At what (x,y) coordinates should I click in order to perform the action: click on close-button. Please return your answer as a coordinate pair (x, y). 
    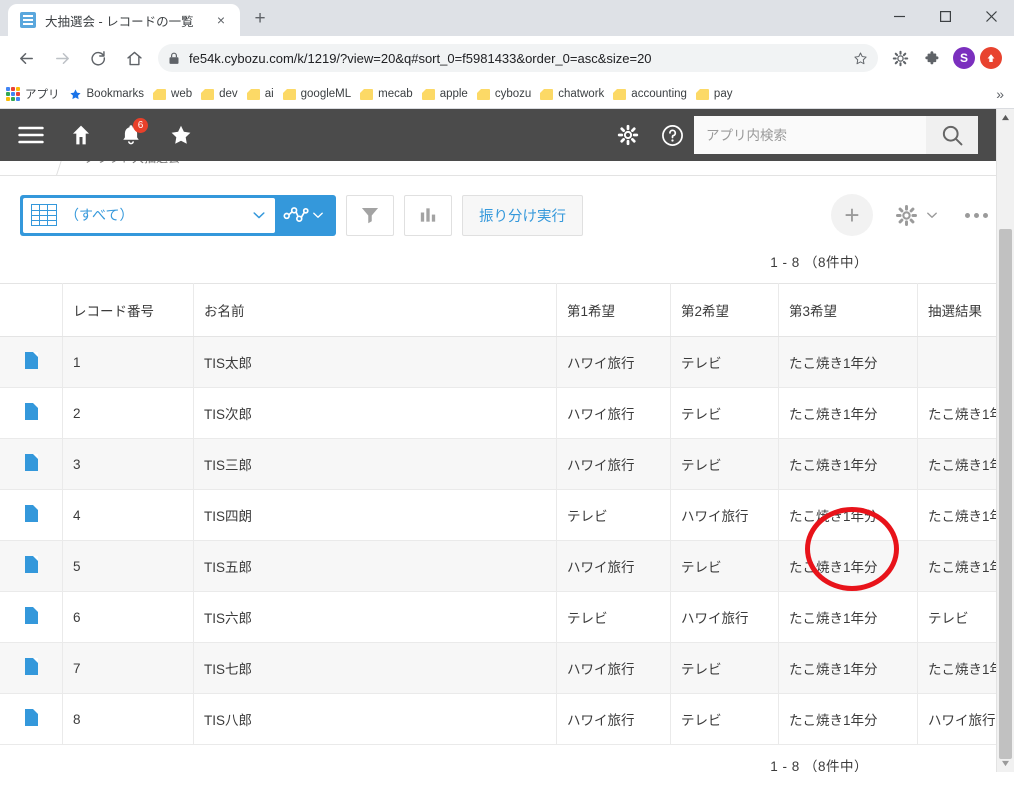
    Looking at the image, I should click on (991, 16).